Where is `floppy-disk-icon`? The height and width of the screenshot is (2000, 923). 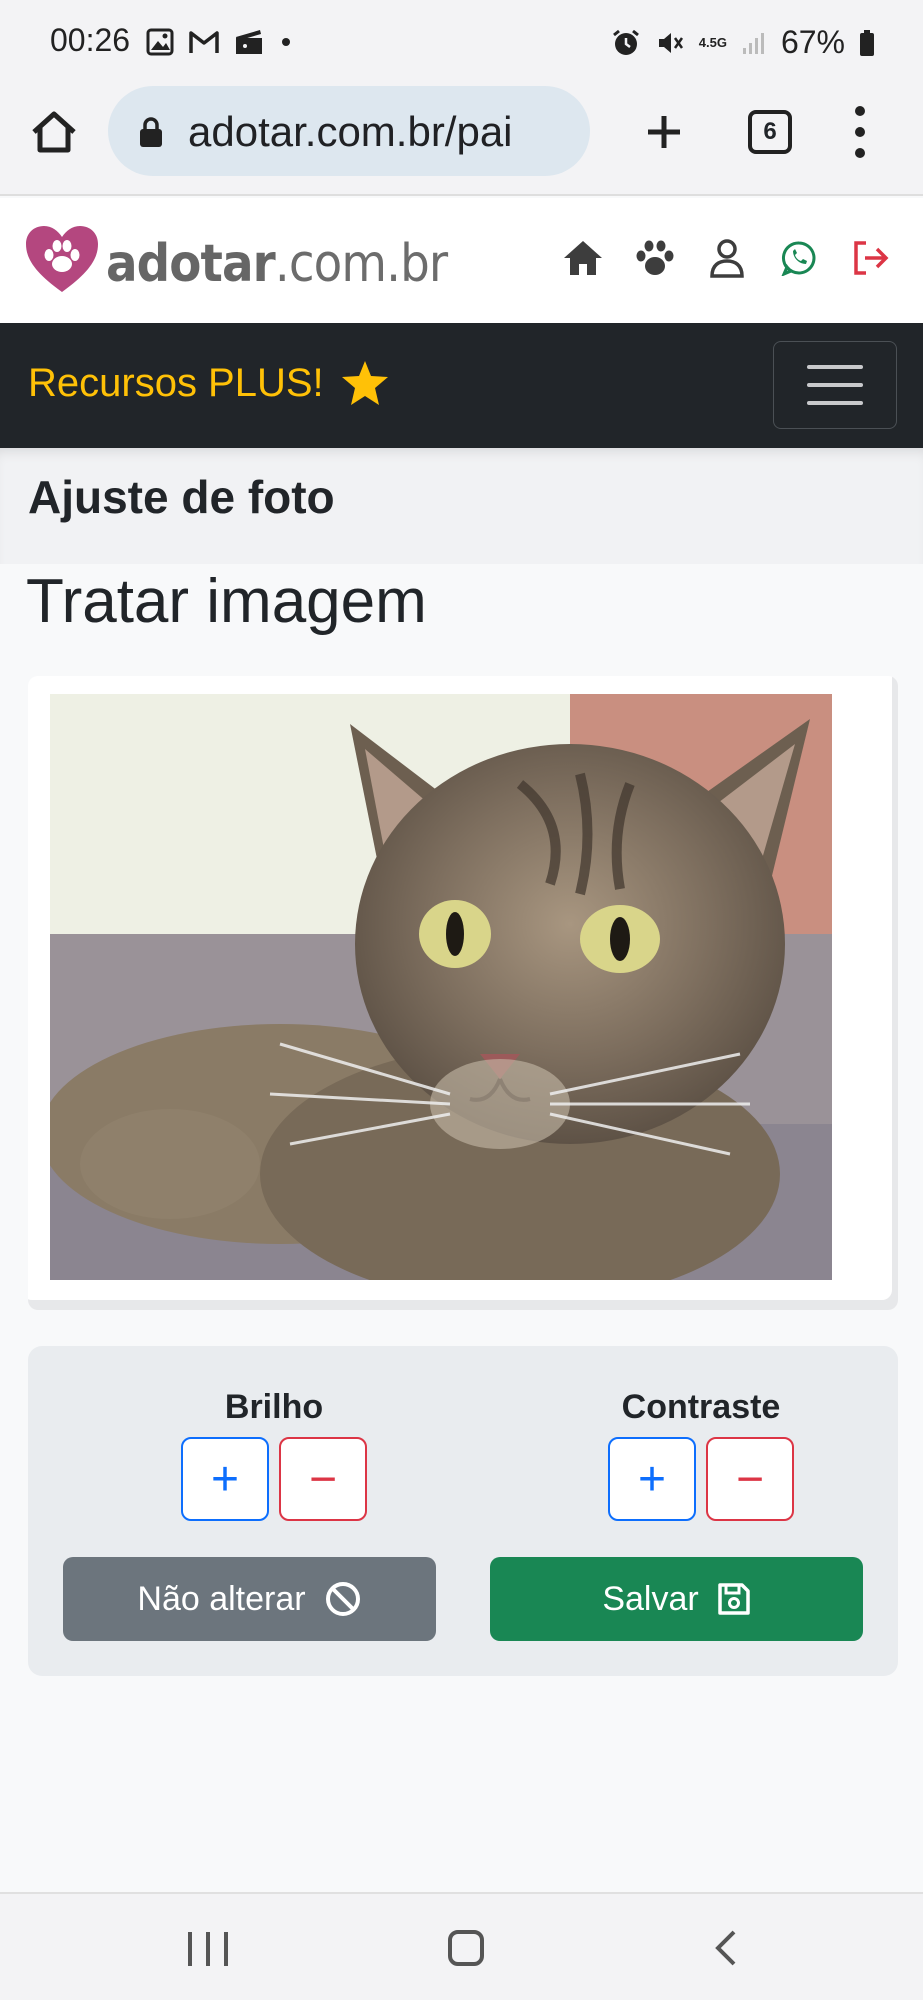
floppy-disk-icon is located at coordinates (733, 1599).